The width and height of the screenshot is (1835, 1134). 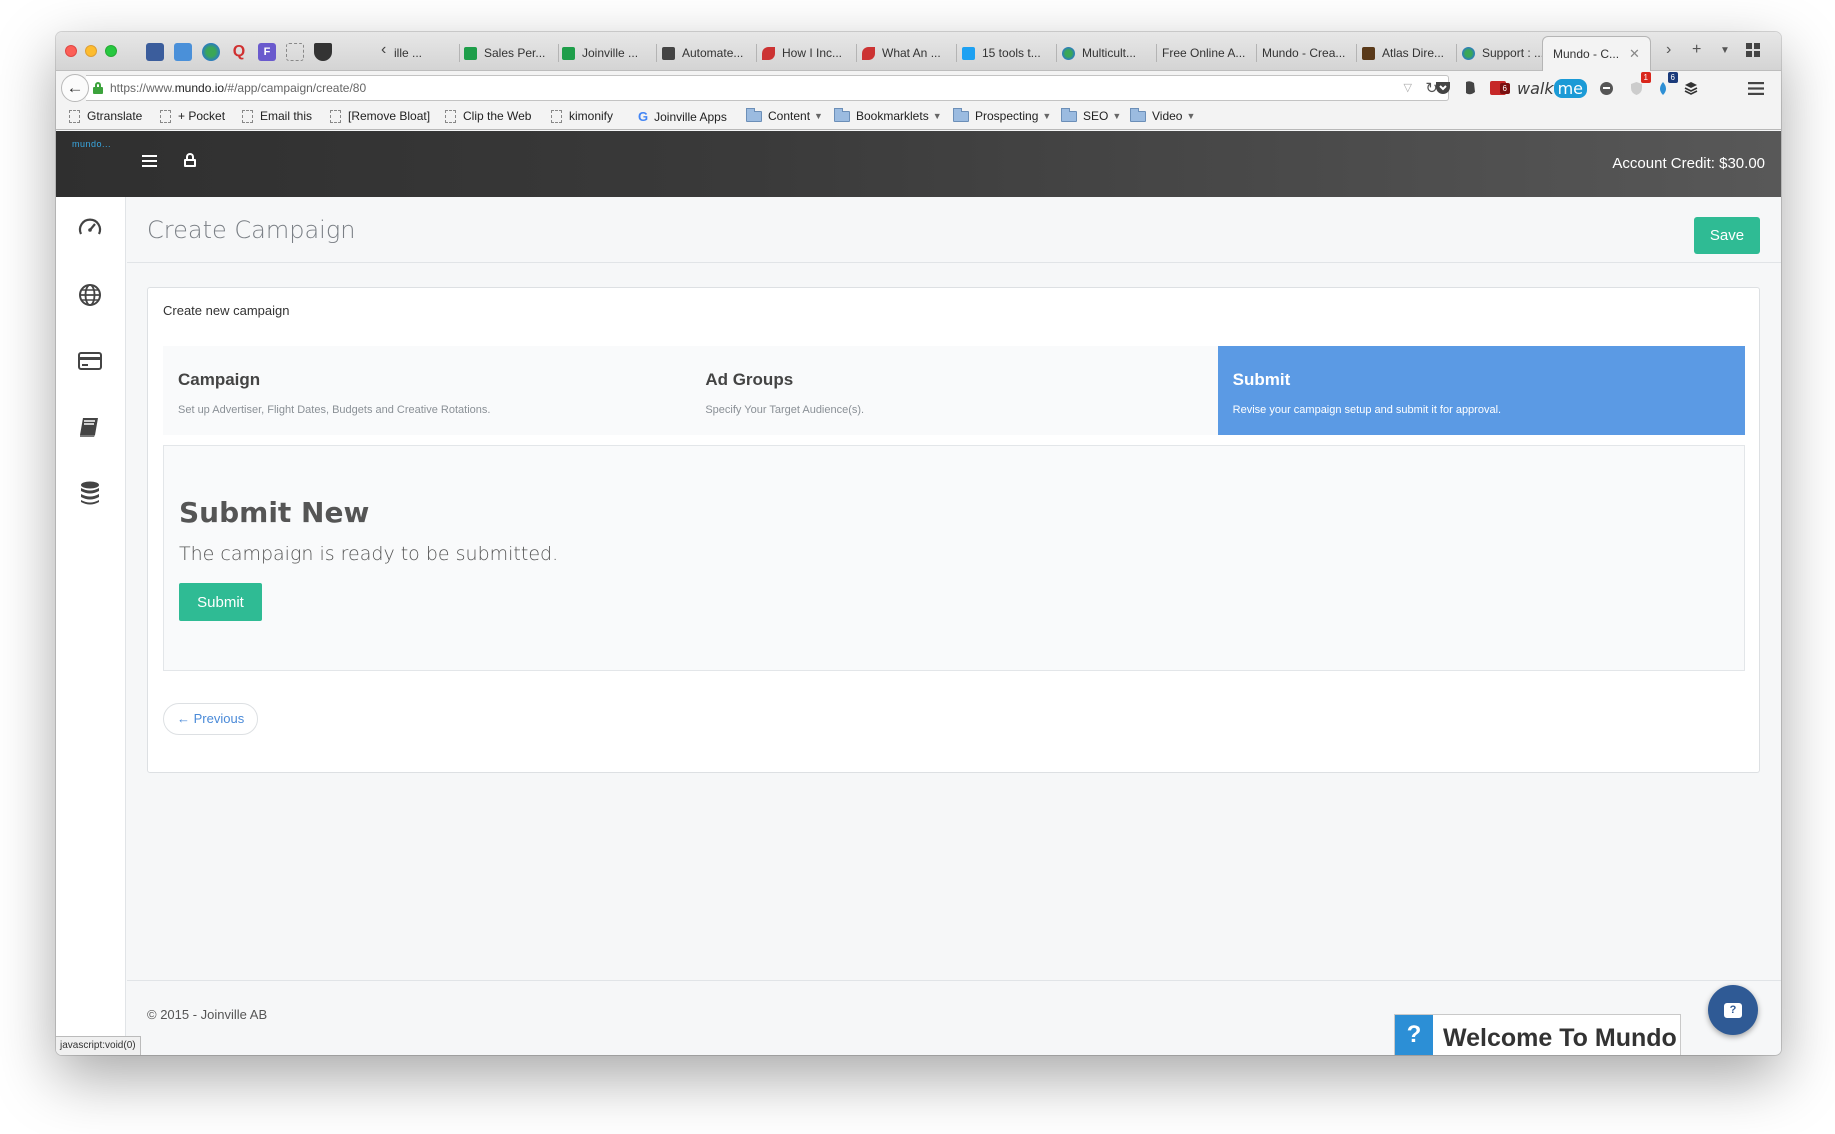 I want to click on tab-list-icon: ▼, so click(x=1725, y=50).